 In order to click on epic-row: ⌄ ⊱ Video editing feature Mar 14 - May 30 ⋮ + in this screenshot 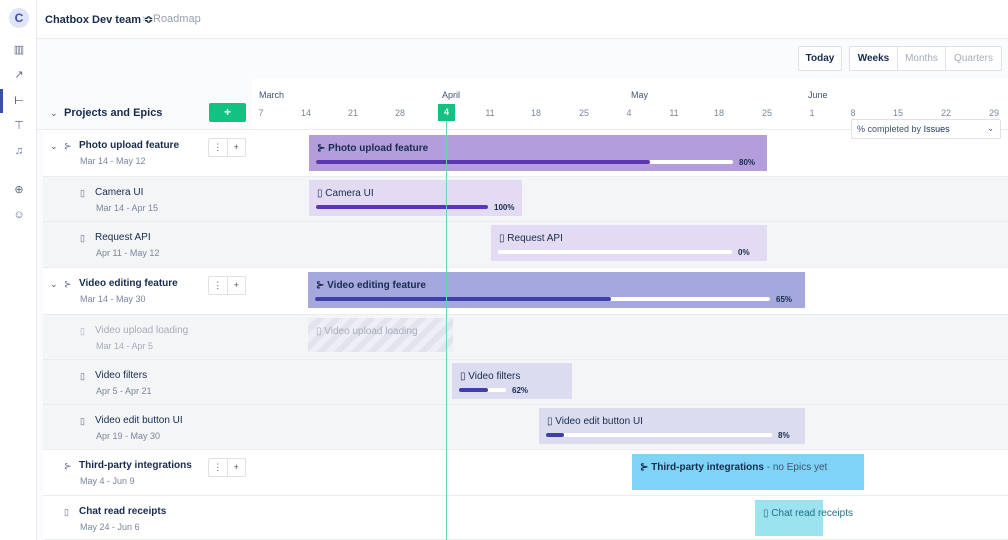, I will do `click(147, 291)`.